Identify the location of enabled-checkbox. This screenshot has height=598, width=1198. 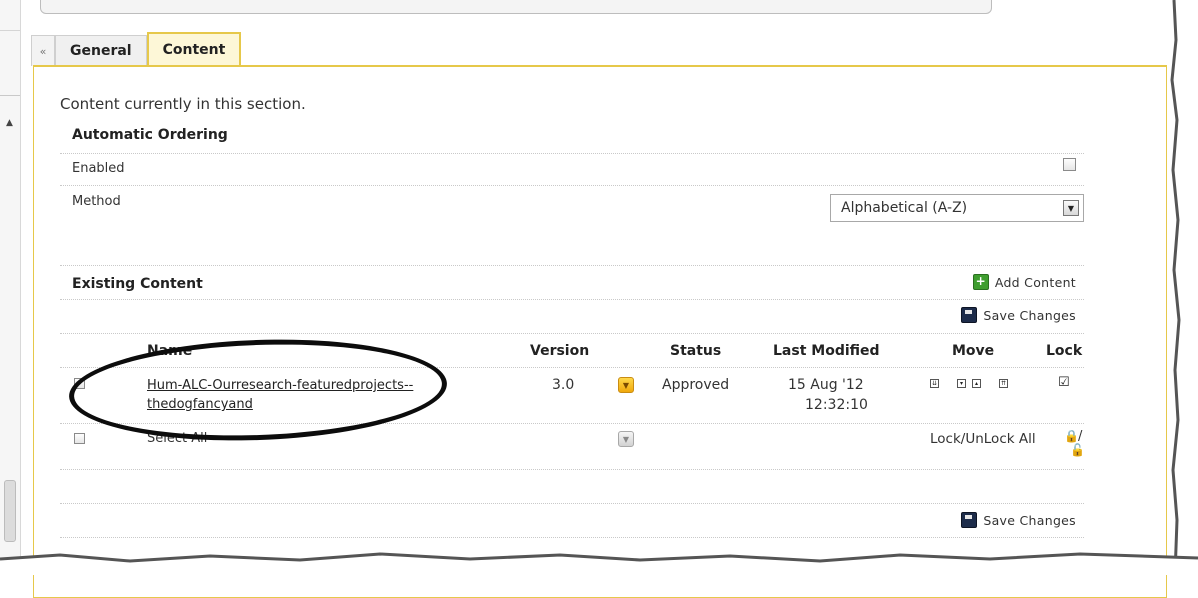
(1069, 164).